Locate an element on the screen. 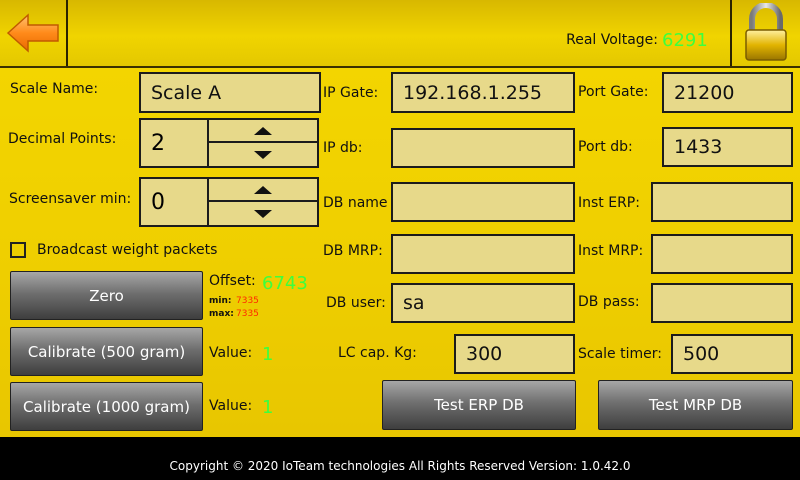 This screenshot has width=800, height=480. calibrate-1000-button: Calibrate (1000 gram) is located at coordinates (106, 406).